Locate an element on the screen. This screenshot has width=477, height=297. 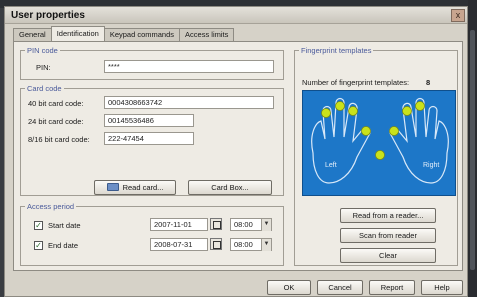
right-hand-outline is located at coordinates (419, 140).